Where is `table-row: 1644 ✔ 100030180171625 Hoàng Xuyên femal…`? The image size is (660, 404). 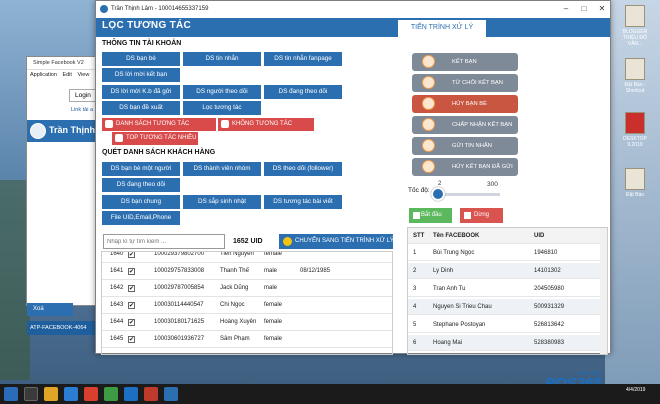
table-row: 1644 ✔ 100030180171625 Hoàng Xuyên femal… is located at coordinates (247, 322).